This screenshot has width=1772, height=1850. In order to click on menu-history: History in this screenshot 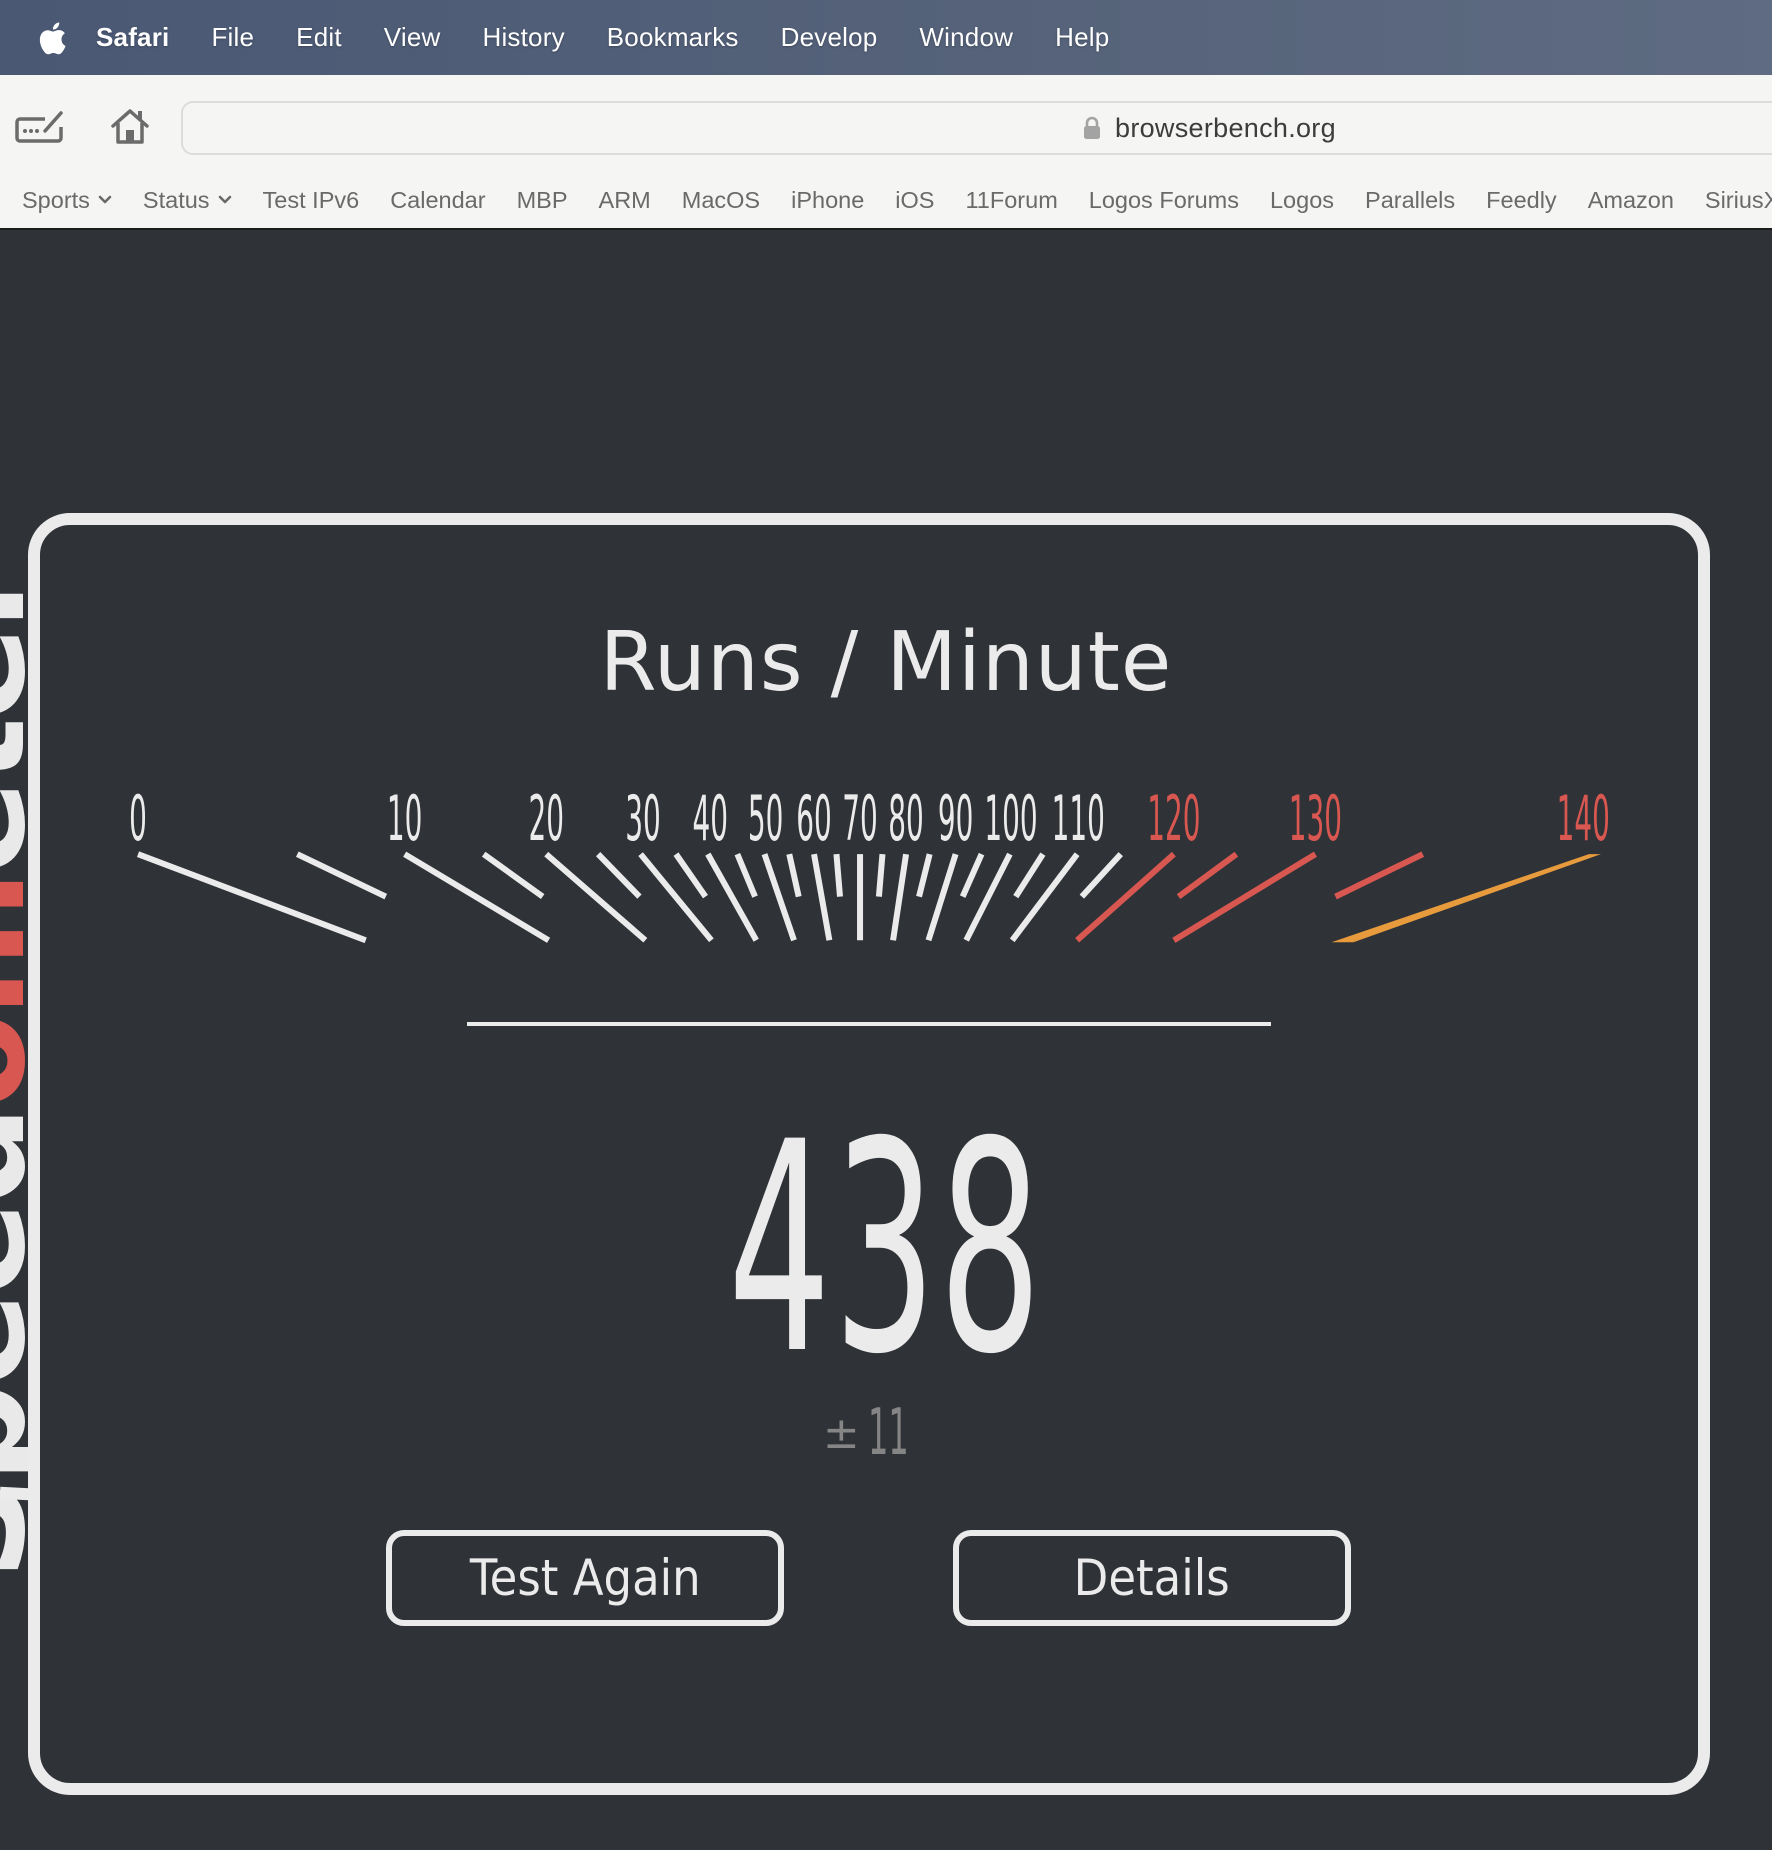, I will do `click(523, 37)`.